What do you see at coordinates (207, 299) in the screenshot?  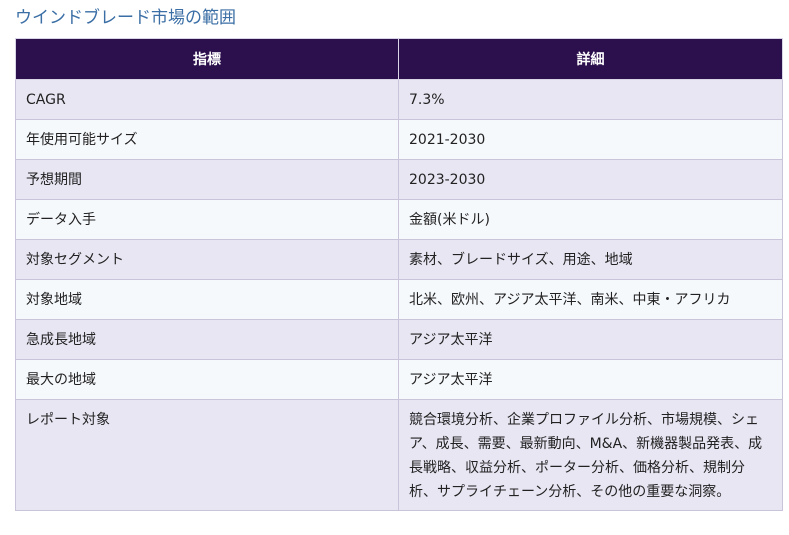 I see `metric-cell: 対象地域` at bounding box center [207, 299].